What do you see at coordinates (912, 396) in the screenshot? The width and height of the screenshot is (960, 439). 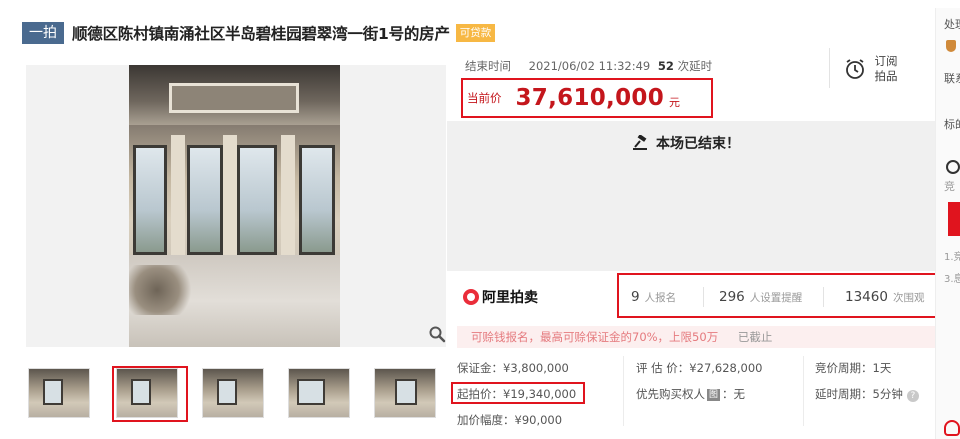 I see `help-icon: ?` at bounding box center [912, 396].